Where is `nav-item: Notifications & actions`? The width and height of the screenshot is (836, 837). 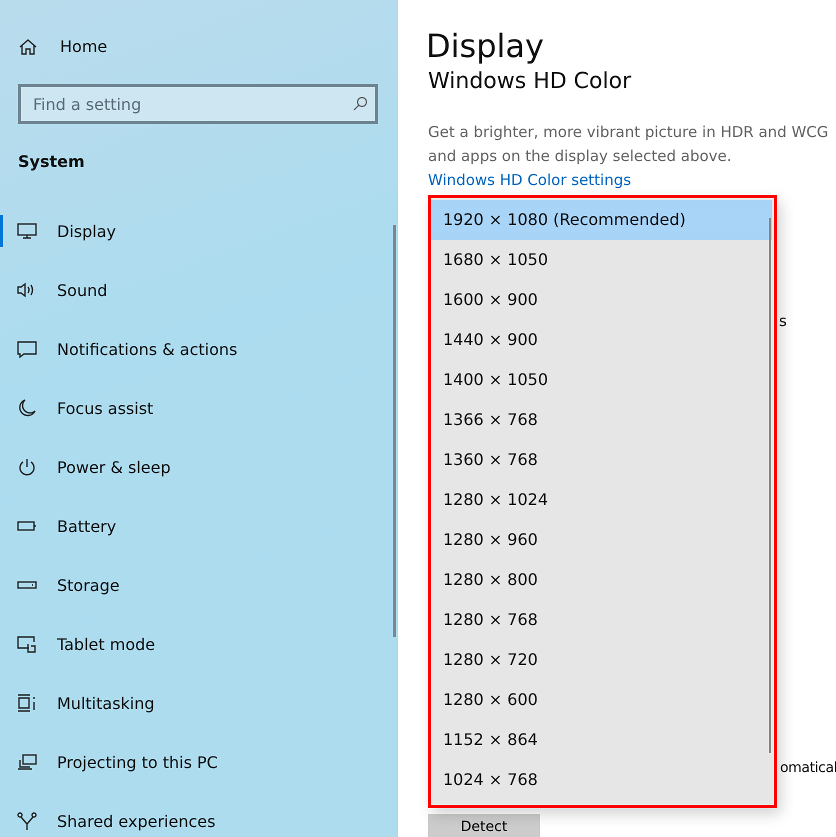 nav-item: Notifications & actions is located at coordinates (199, 349).